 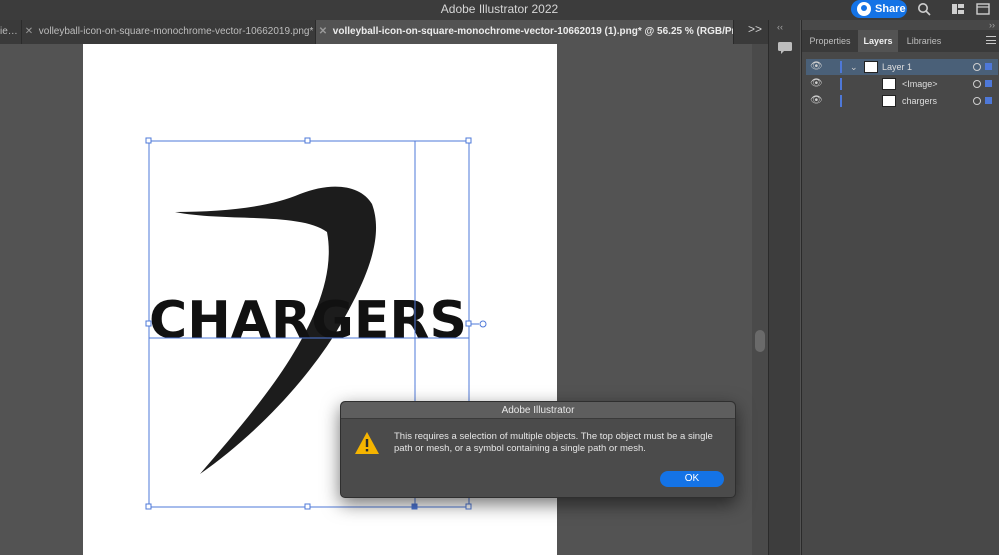 I want to click on collapse-arrows-icon: ‹‹, so click(x=780, y=27).